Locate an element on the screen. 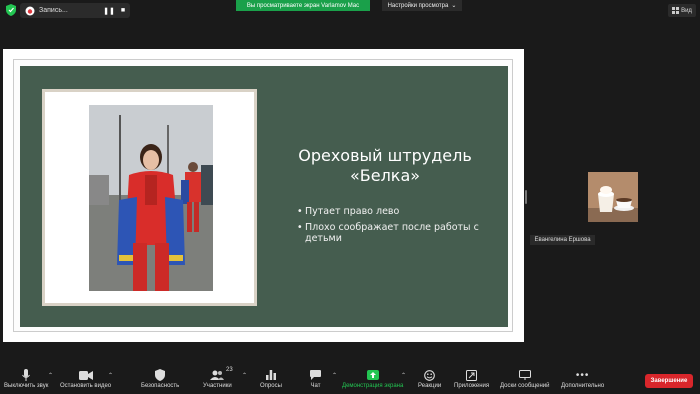 The height and width of the screenshot is (394, 700). photo-person-illustration is located at coordinates (151, 198).